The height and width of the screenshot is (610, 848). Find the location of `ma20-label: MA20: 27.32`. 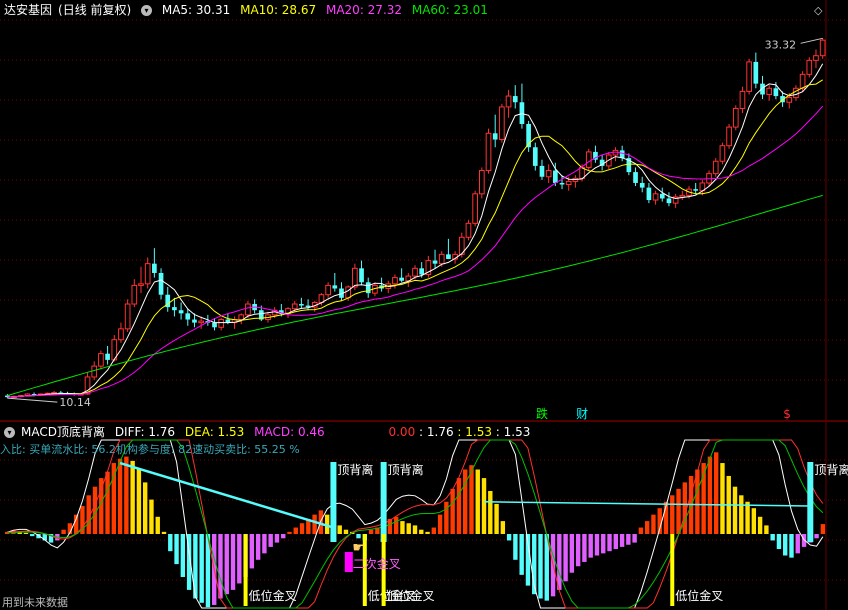

ma20-label: MA20: 27.32 is located at coordinates (364, 10).